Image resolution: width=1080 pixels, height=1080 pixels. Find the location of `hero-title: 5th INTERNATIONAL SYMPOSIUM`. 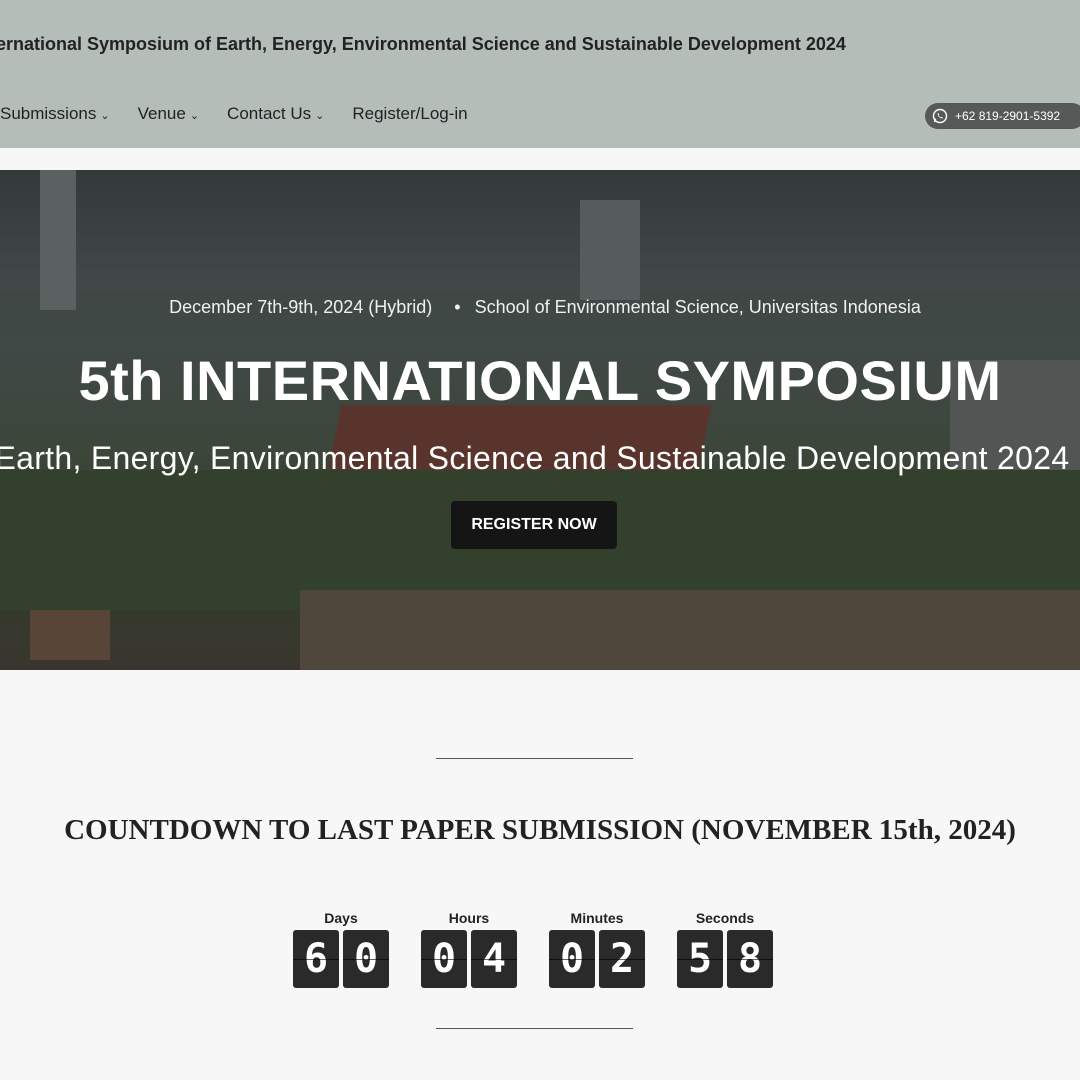

hero-title: 5th INTERNATIONAL SYMPOSIUM is located at coordinates (540, 380).